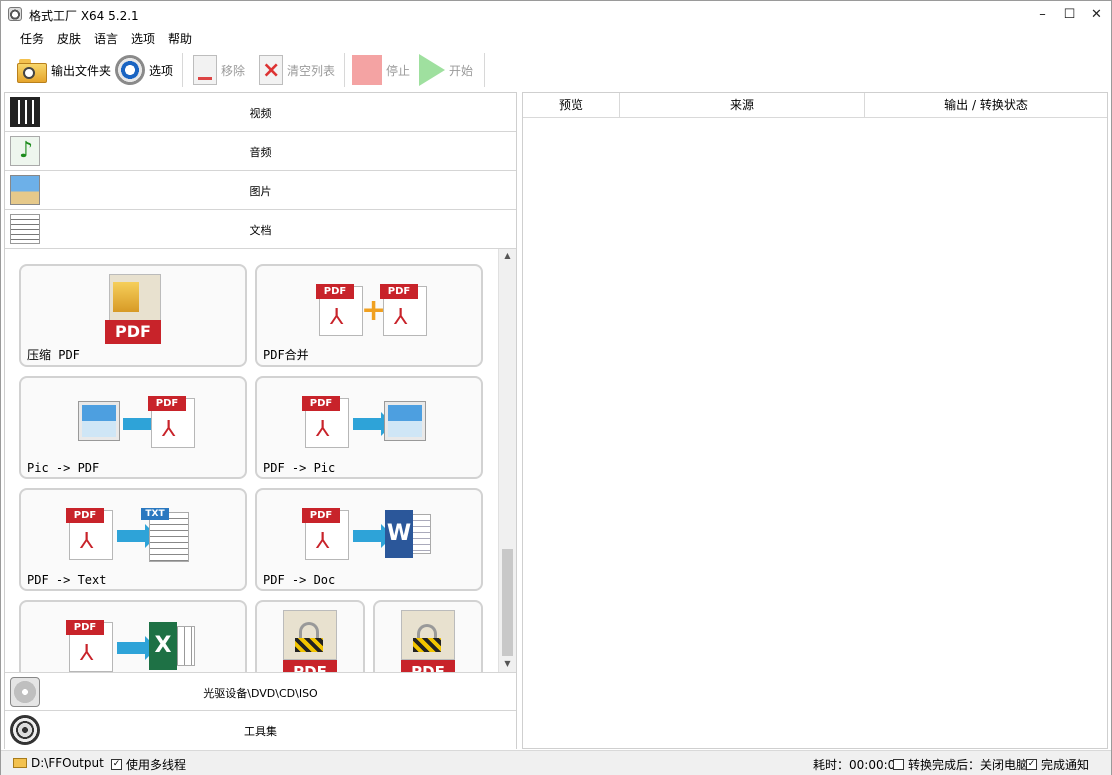  I want to click on notify-label: 完成通知, so click(1065, 765).